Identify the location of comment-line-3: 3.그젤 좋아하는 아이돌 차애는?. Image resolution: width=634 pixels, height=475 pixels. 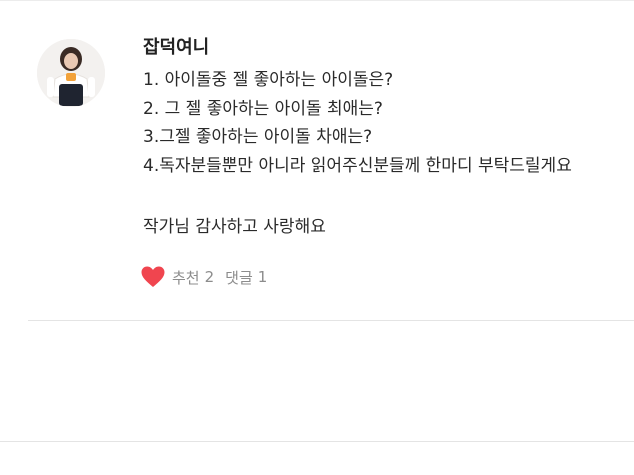
(258, 137).